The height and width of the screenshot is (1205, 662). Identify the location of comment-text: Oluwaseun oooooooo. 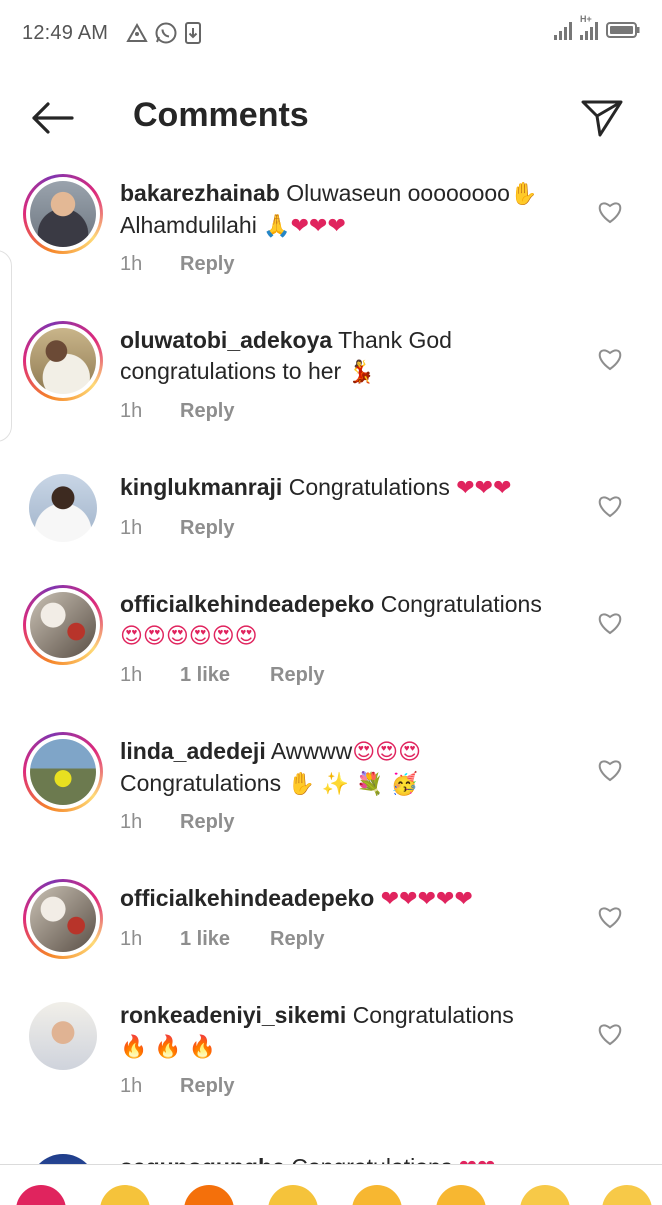
(398, 193).